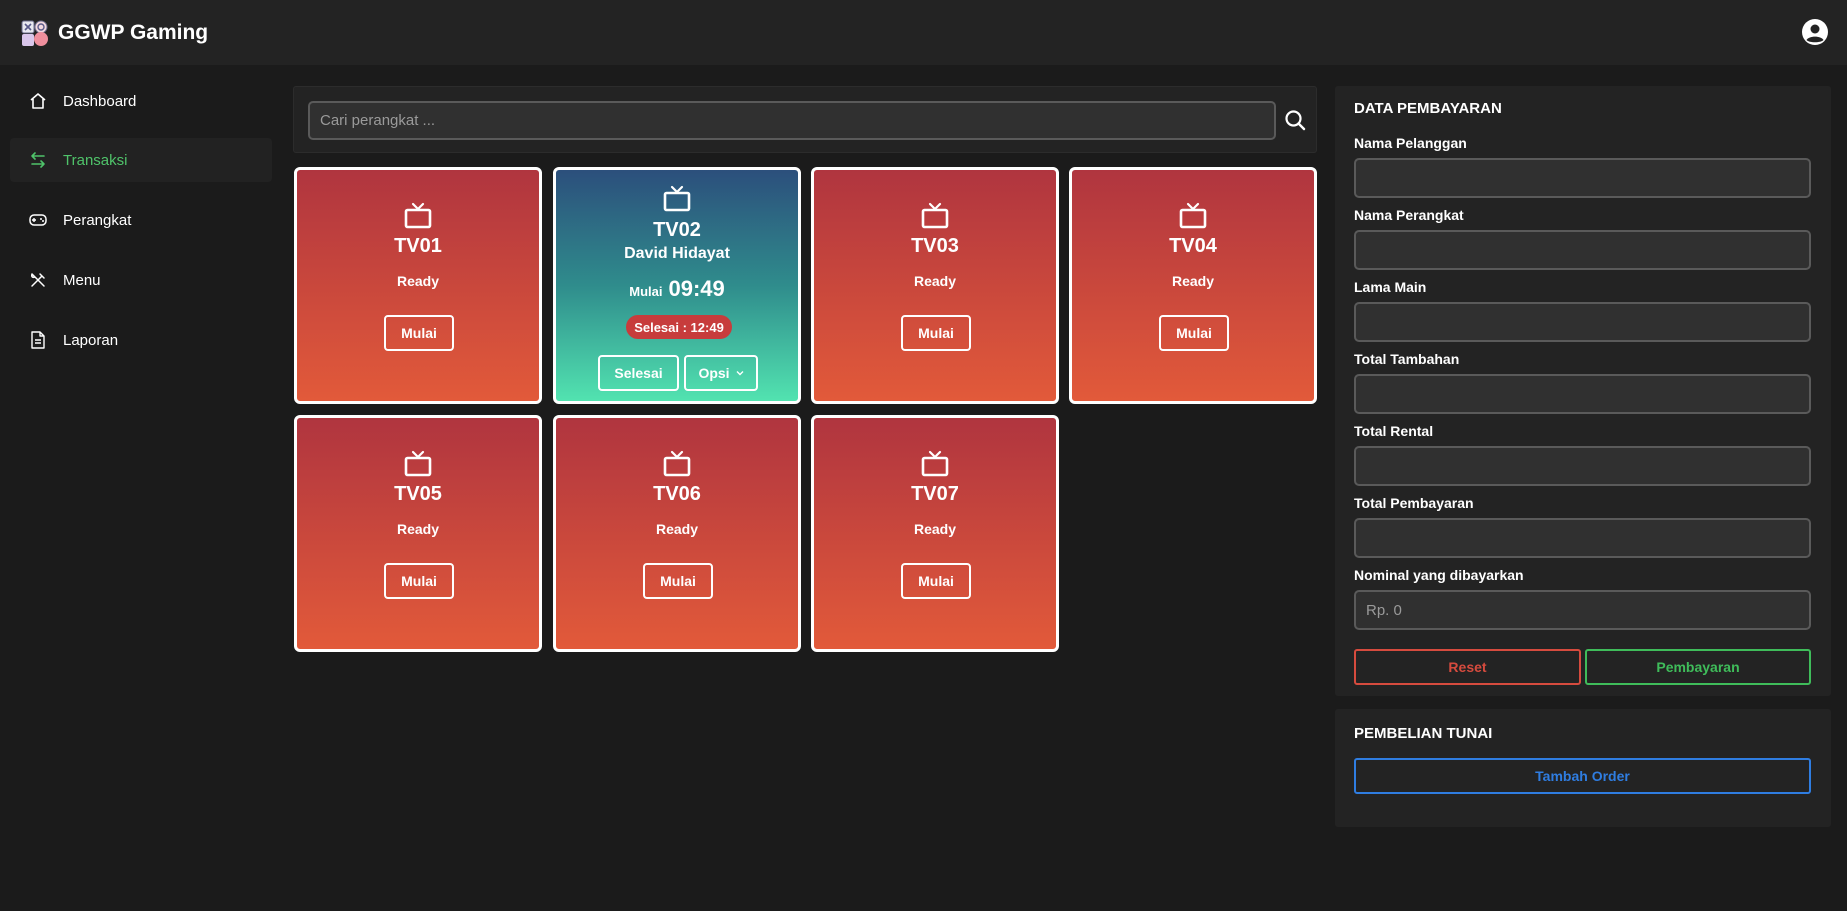  Describe the element at coordinates (1582, 250) in the screenshot. I see `device-name-field` at that location.